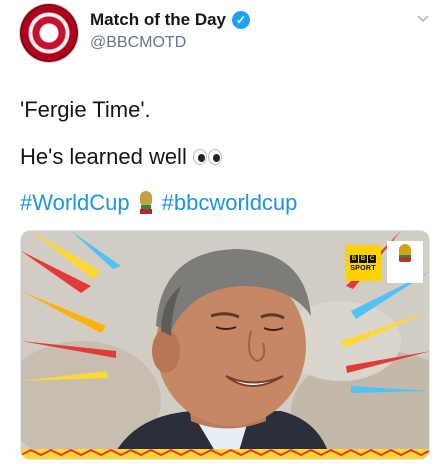  What do you see at coordinates (85, 109) in the screenshot?
I see `tweet-text-line-1: 'Fergie Time'.` at bounding box center [85, 109].